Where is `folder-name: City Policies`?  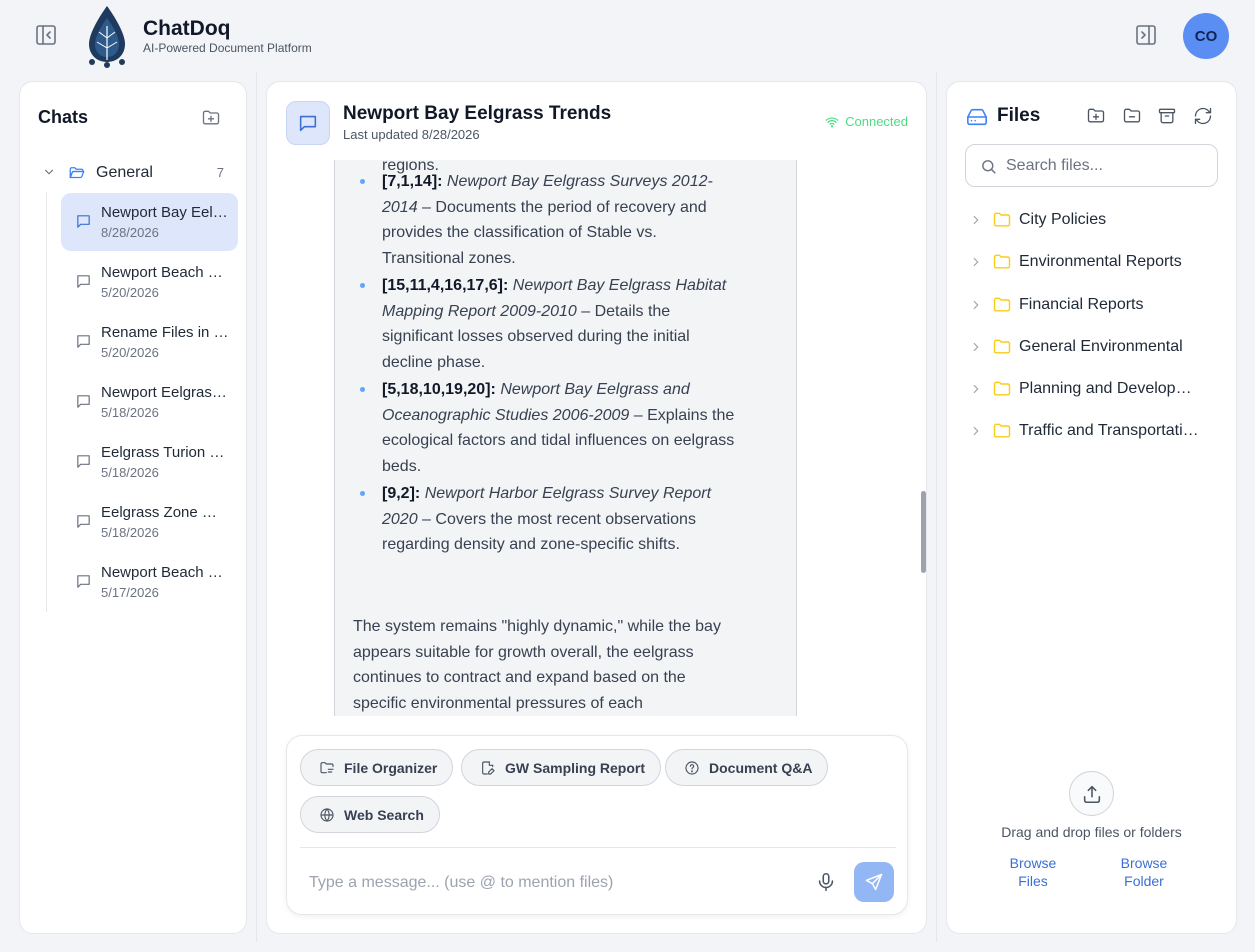
folder-name: City Policies is located at coordinates (1063, 219).